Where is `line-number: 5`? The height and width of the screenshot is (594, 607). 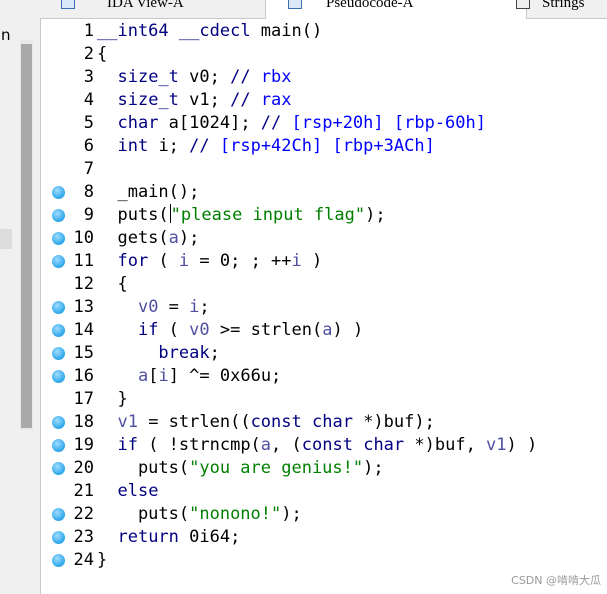 line-number: 5 is located at coordinates (88, 123).